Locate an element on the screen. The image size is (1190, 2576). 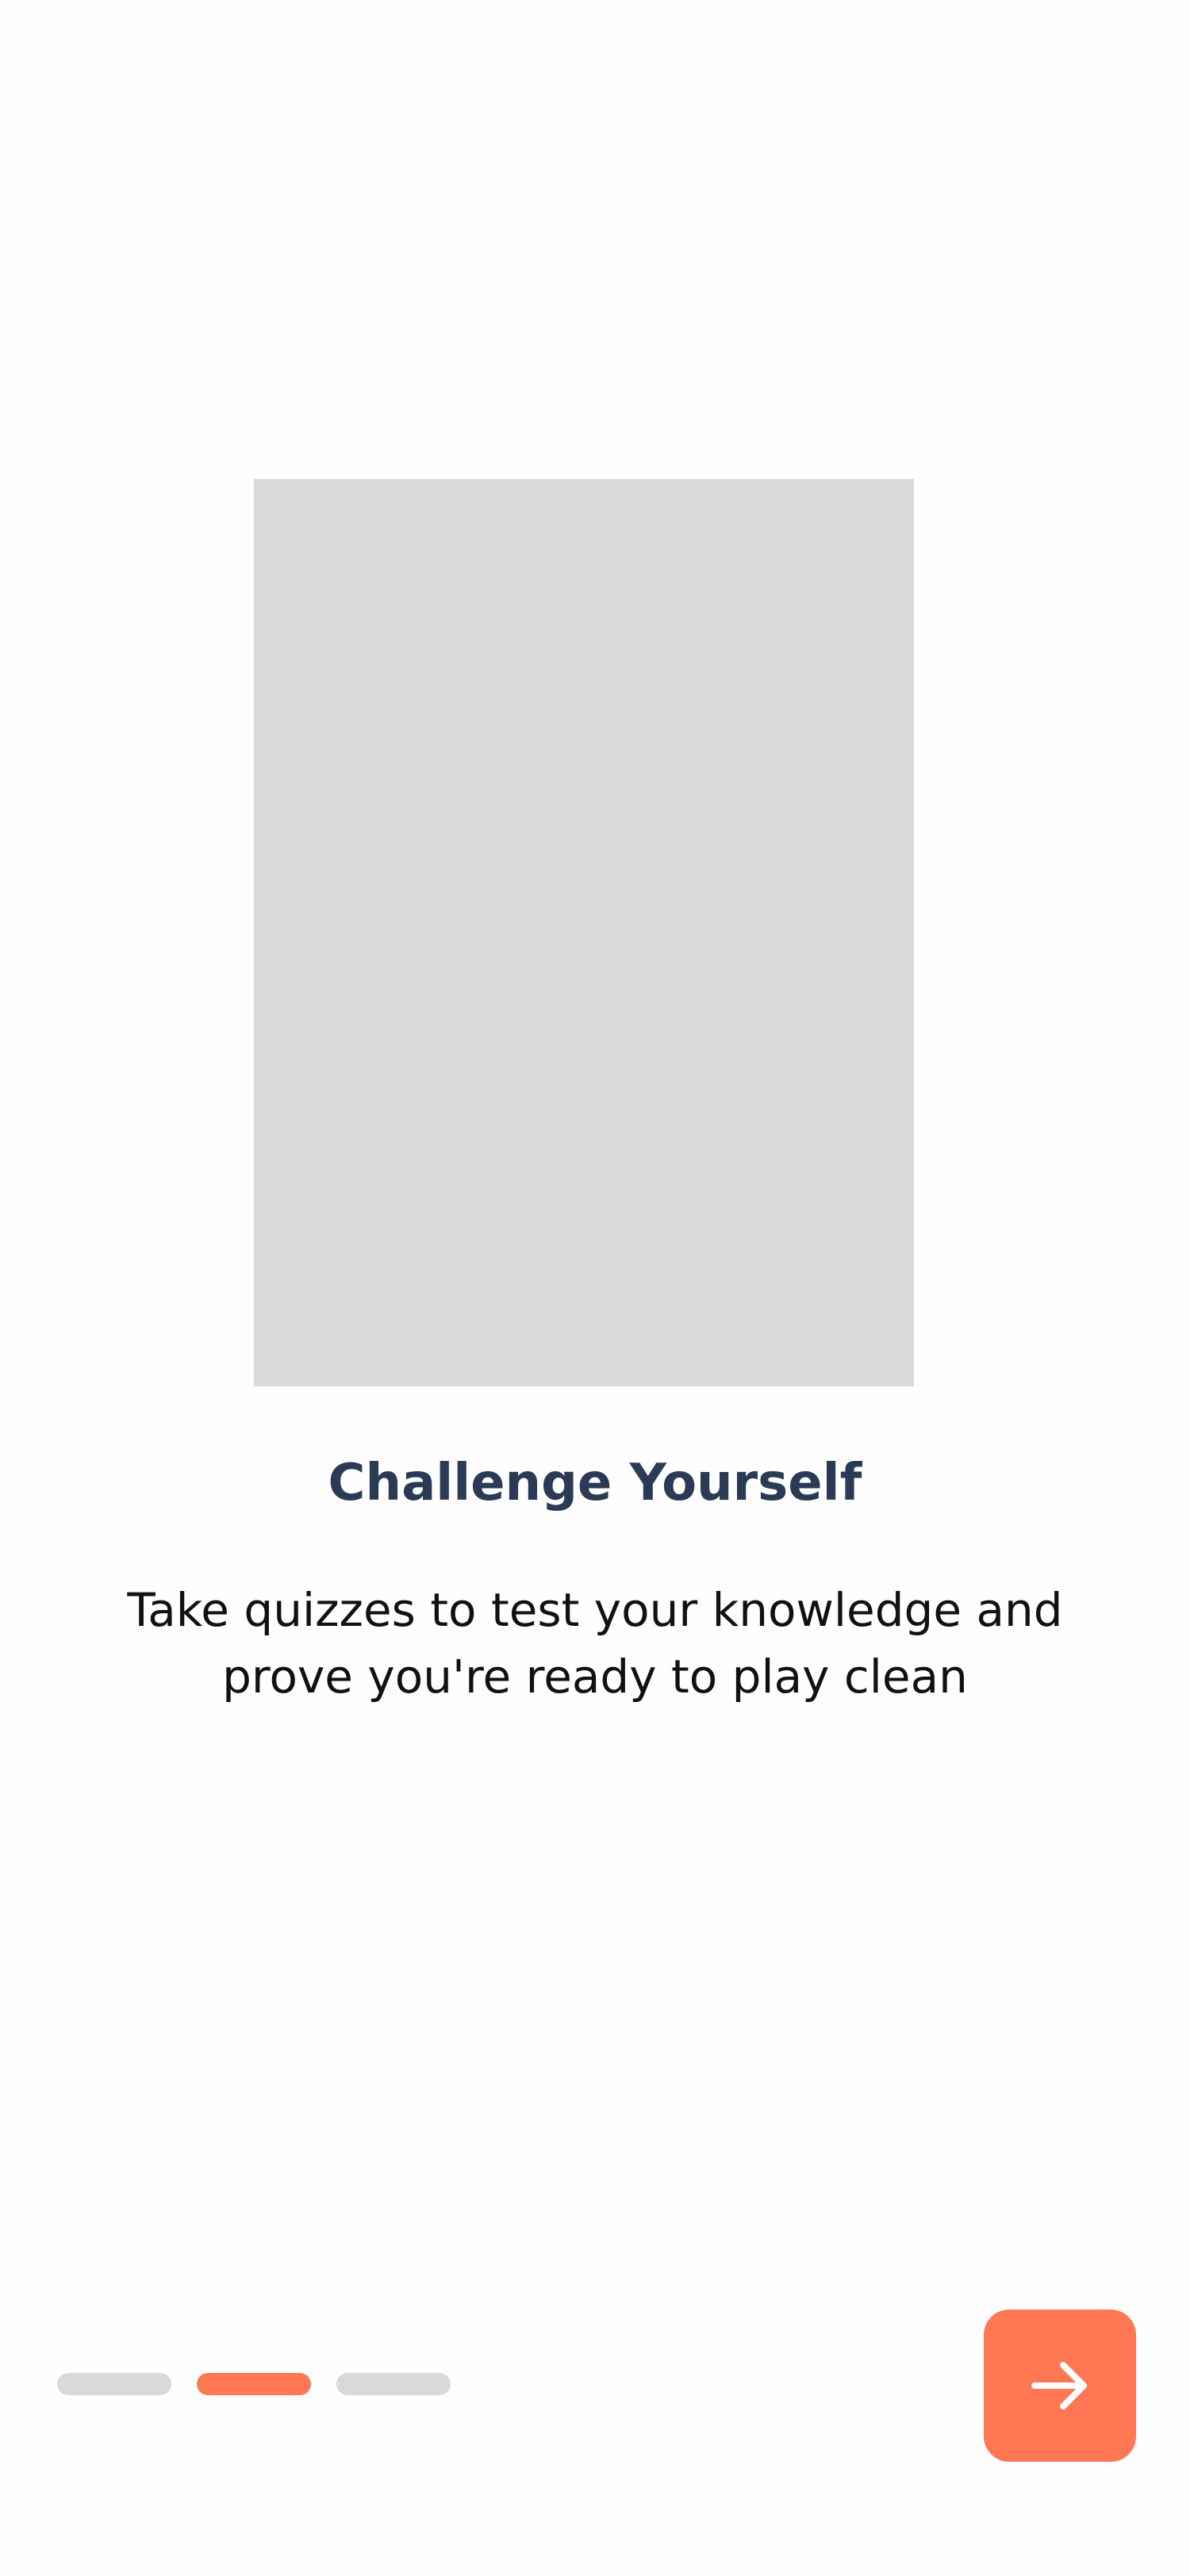
onboarding-title: Challenge Yourself is located at coordinates (595, 1483).